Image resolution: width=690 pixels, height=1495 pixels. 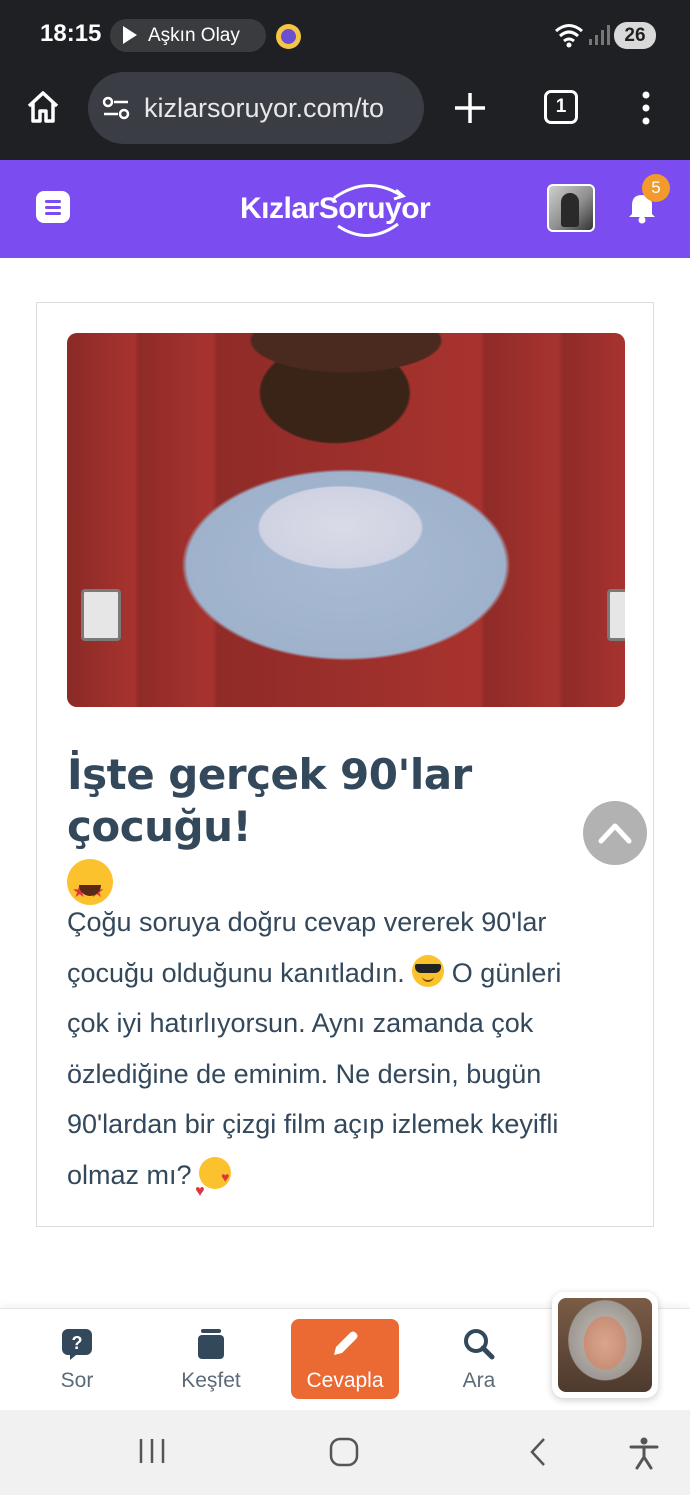 What do you see at coordinates (194, 35) in the screenshot?
I see `media-title: Aşkın Olay` at bounding box center [194, 35].